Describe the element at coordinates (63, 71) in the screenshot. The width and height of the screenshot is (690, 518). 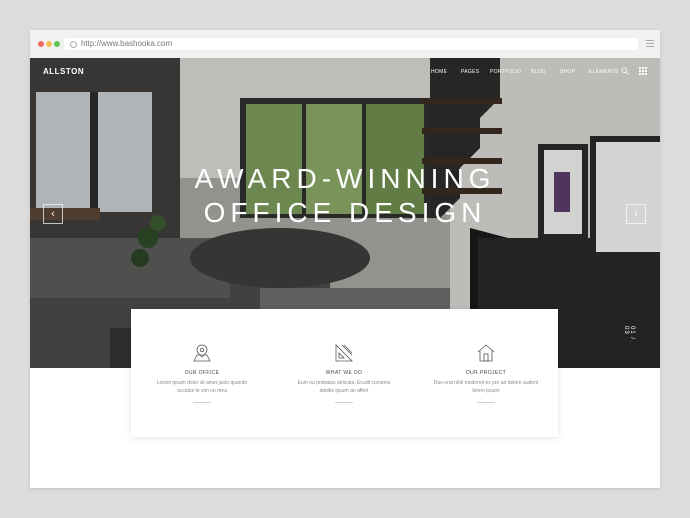
I see `site-logo: ALLSTON` at that location.